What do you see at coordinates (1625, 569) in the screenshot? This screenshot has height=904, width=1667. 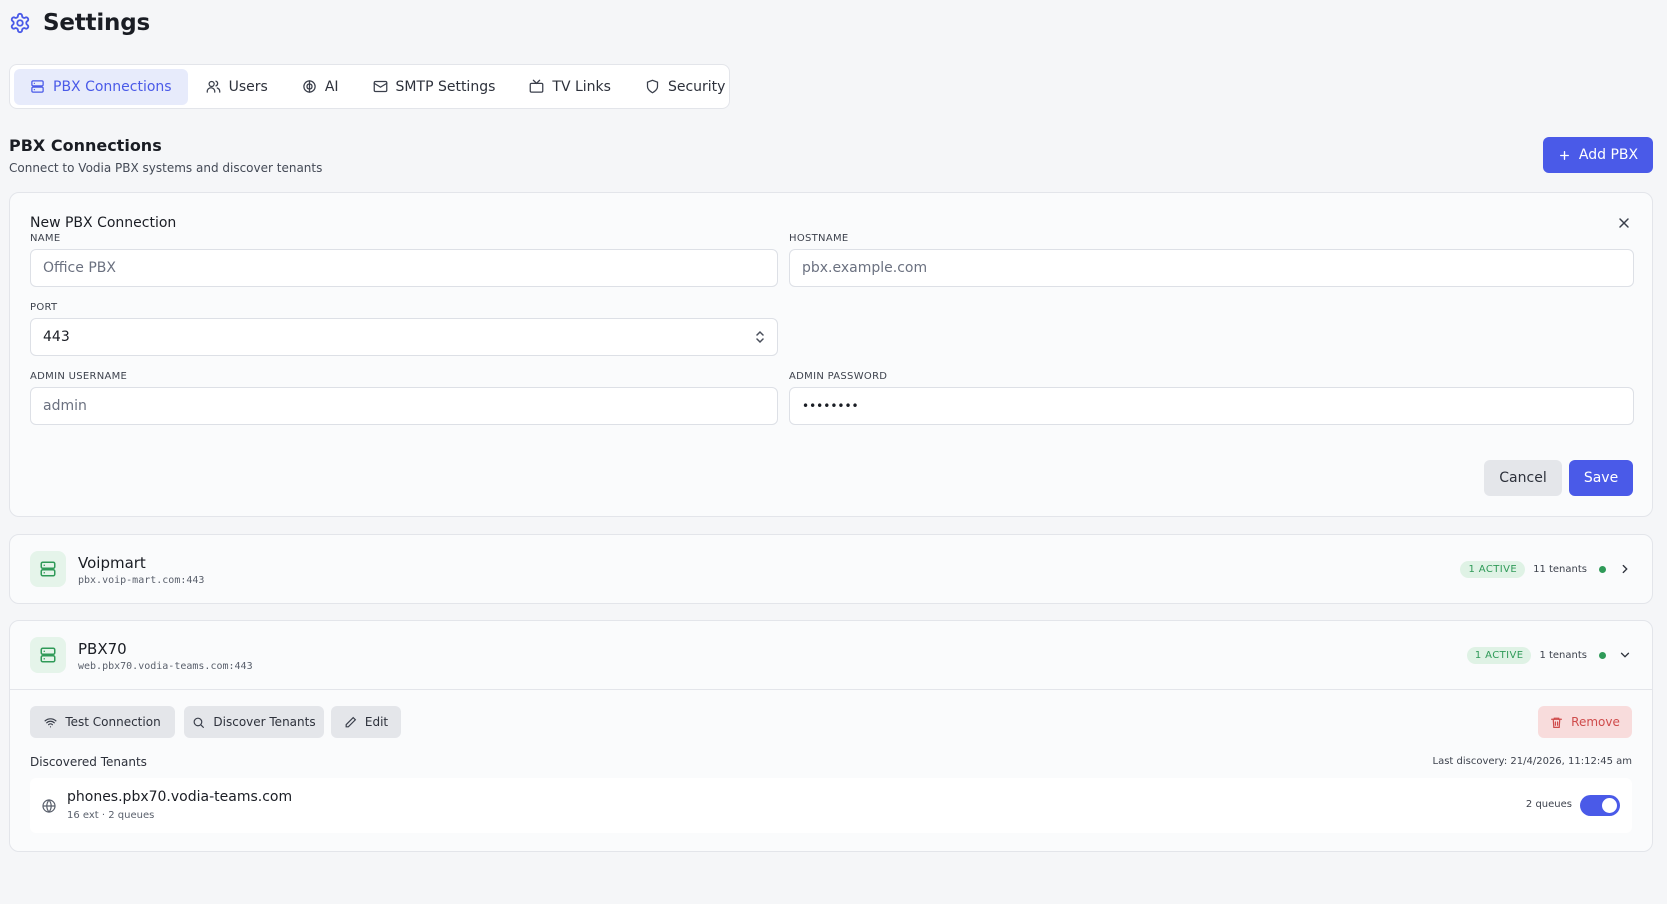 I see `chevron-right-icon` at bounding box center [1625, 569].